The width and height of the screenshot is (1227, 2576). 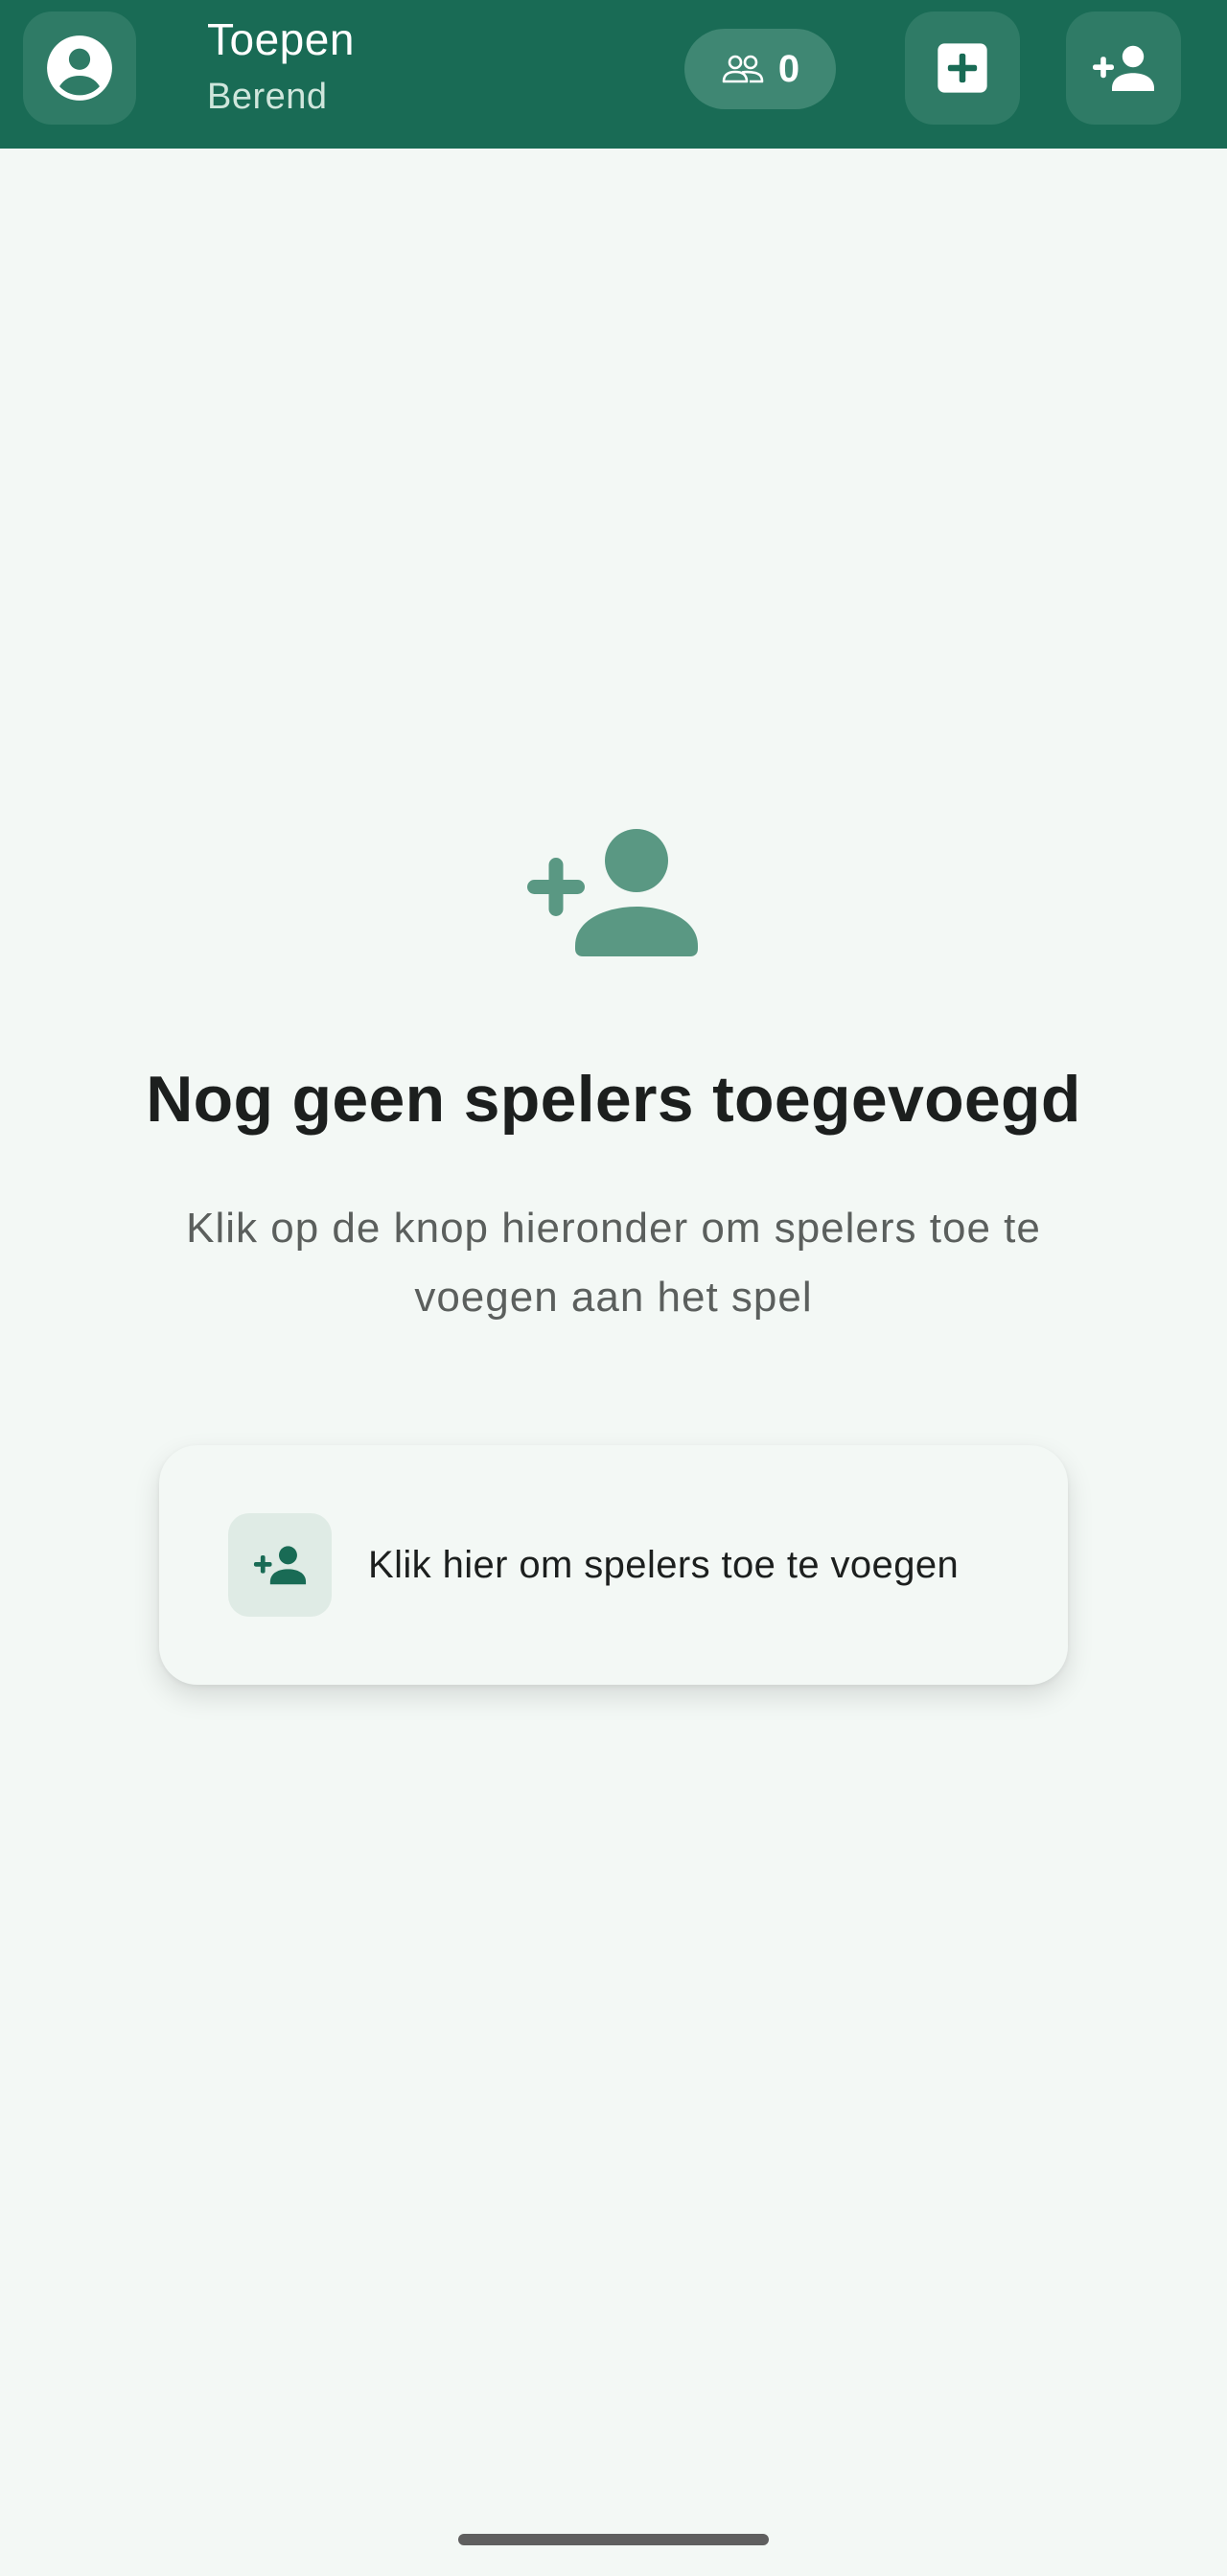 I want to click on empty-state-title: Nog geen spelers toegevoegd, so click(x=613, y=1099).